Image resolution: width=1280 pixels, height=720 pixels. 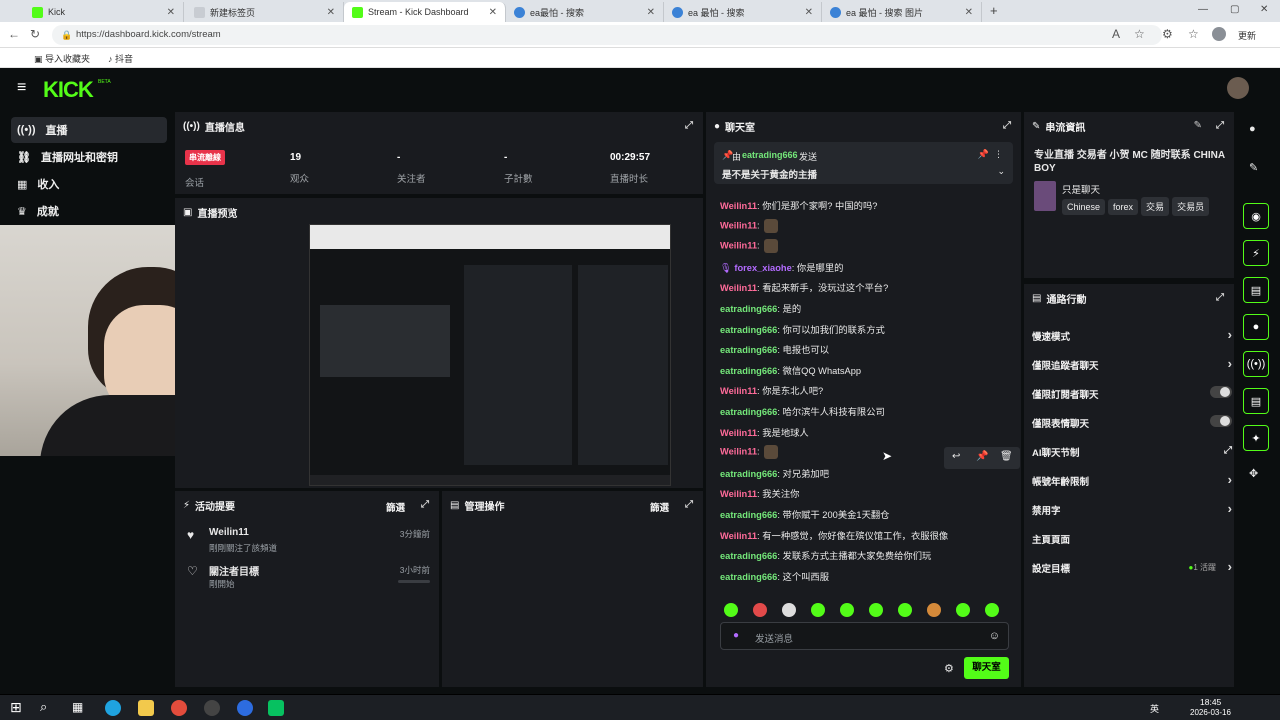 What do you see at coordinates (802, 329) in the screenshot?
I see `chat-message: eatrading666: 你可以加我们的联系方式` at bounding box center [802, 329].